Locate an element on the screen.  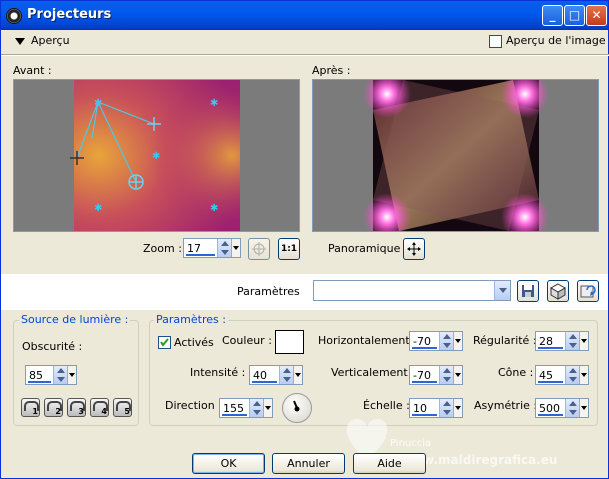
light-preset-2-button: 2 is located at coordinates (53, 407).